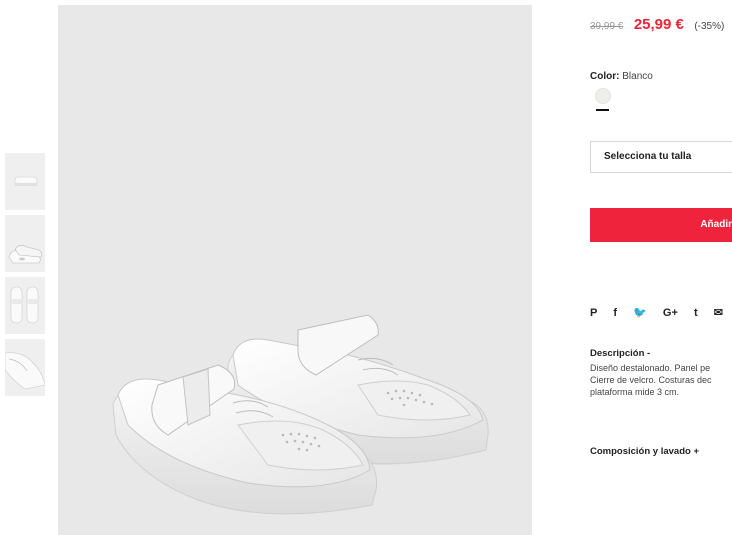 The width and height of the screenshot is (732, 535). I want to click on description-line: Cierre de velcro. Costuras dec, so click(651, 380).